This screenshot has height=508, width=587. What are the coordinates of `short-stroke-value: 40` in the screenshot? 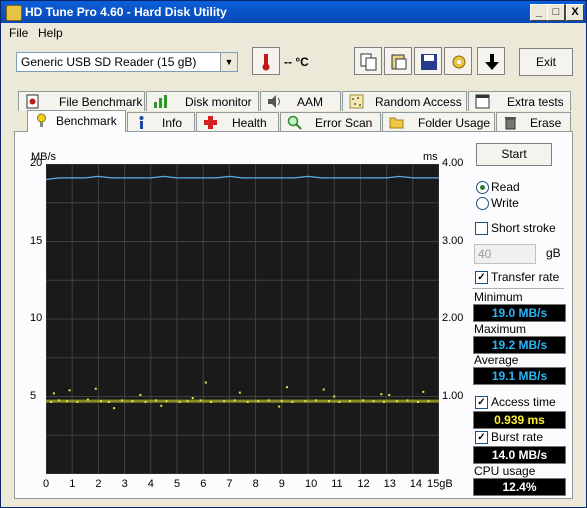 It's located at (485, 254).